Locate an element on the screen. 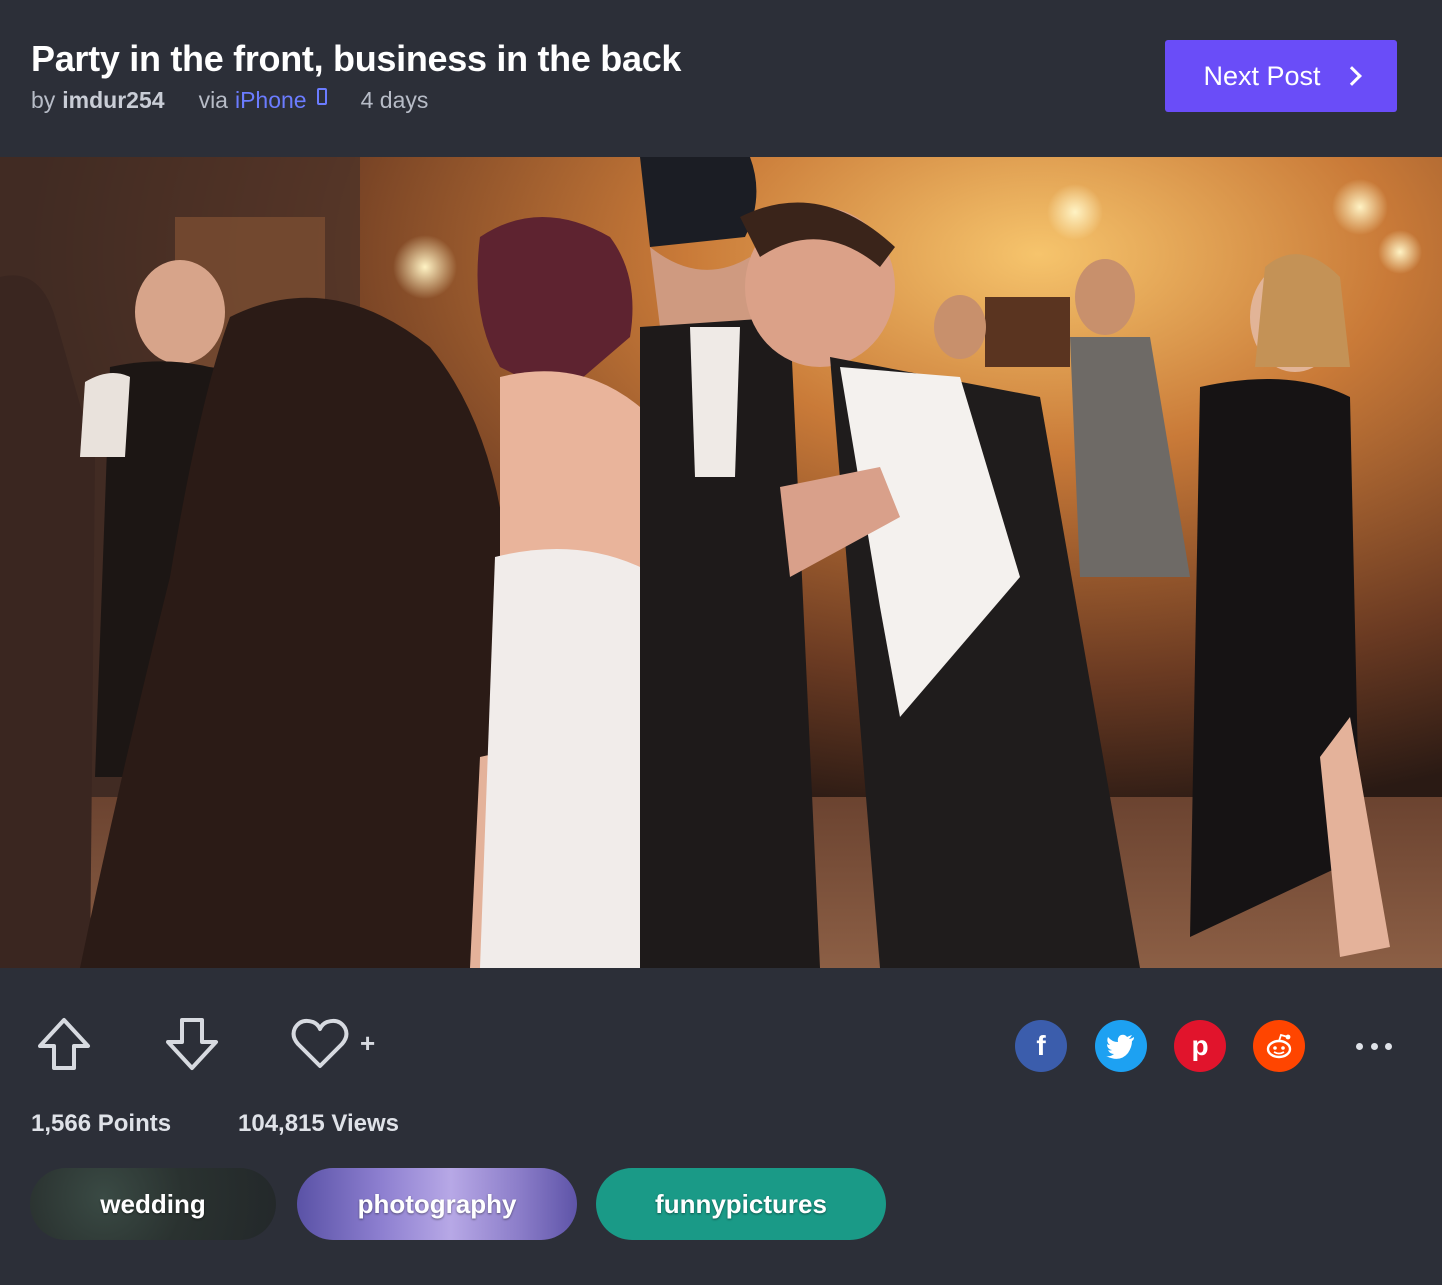  tag-funnypictures: funnypictures is located at coordinates (741, 1204).